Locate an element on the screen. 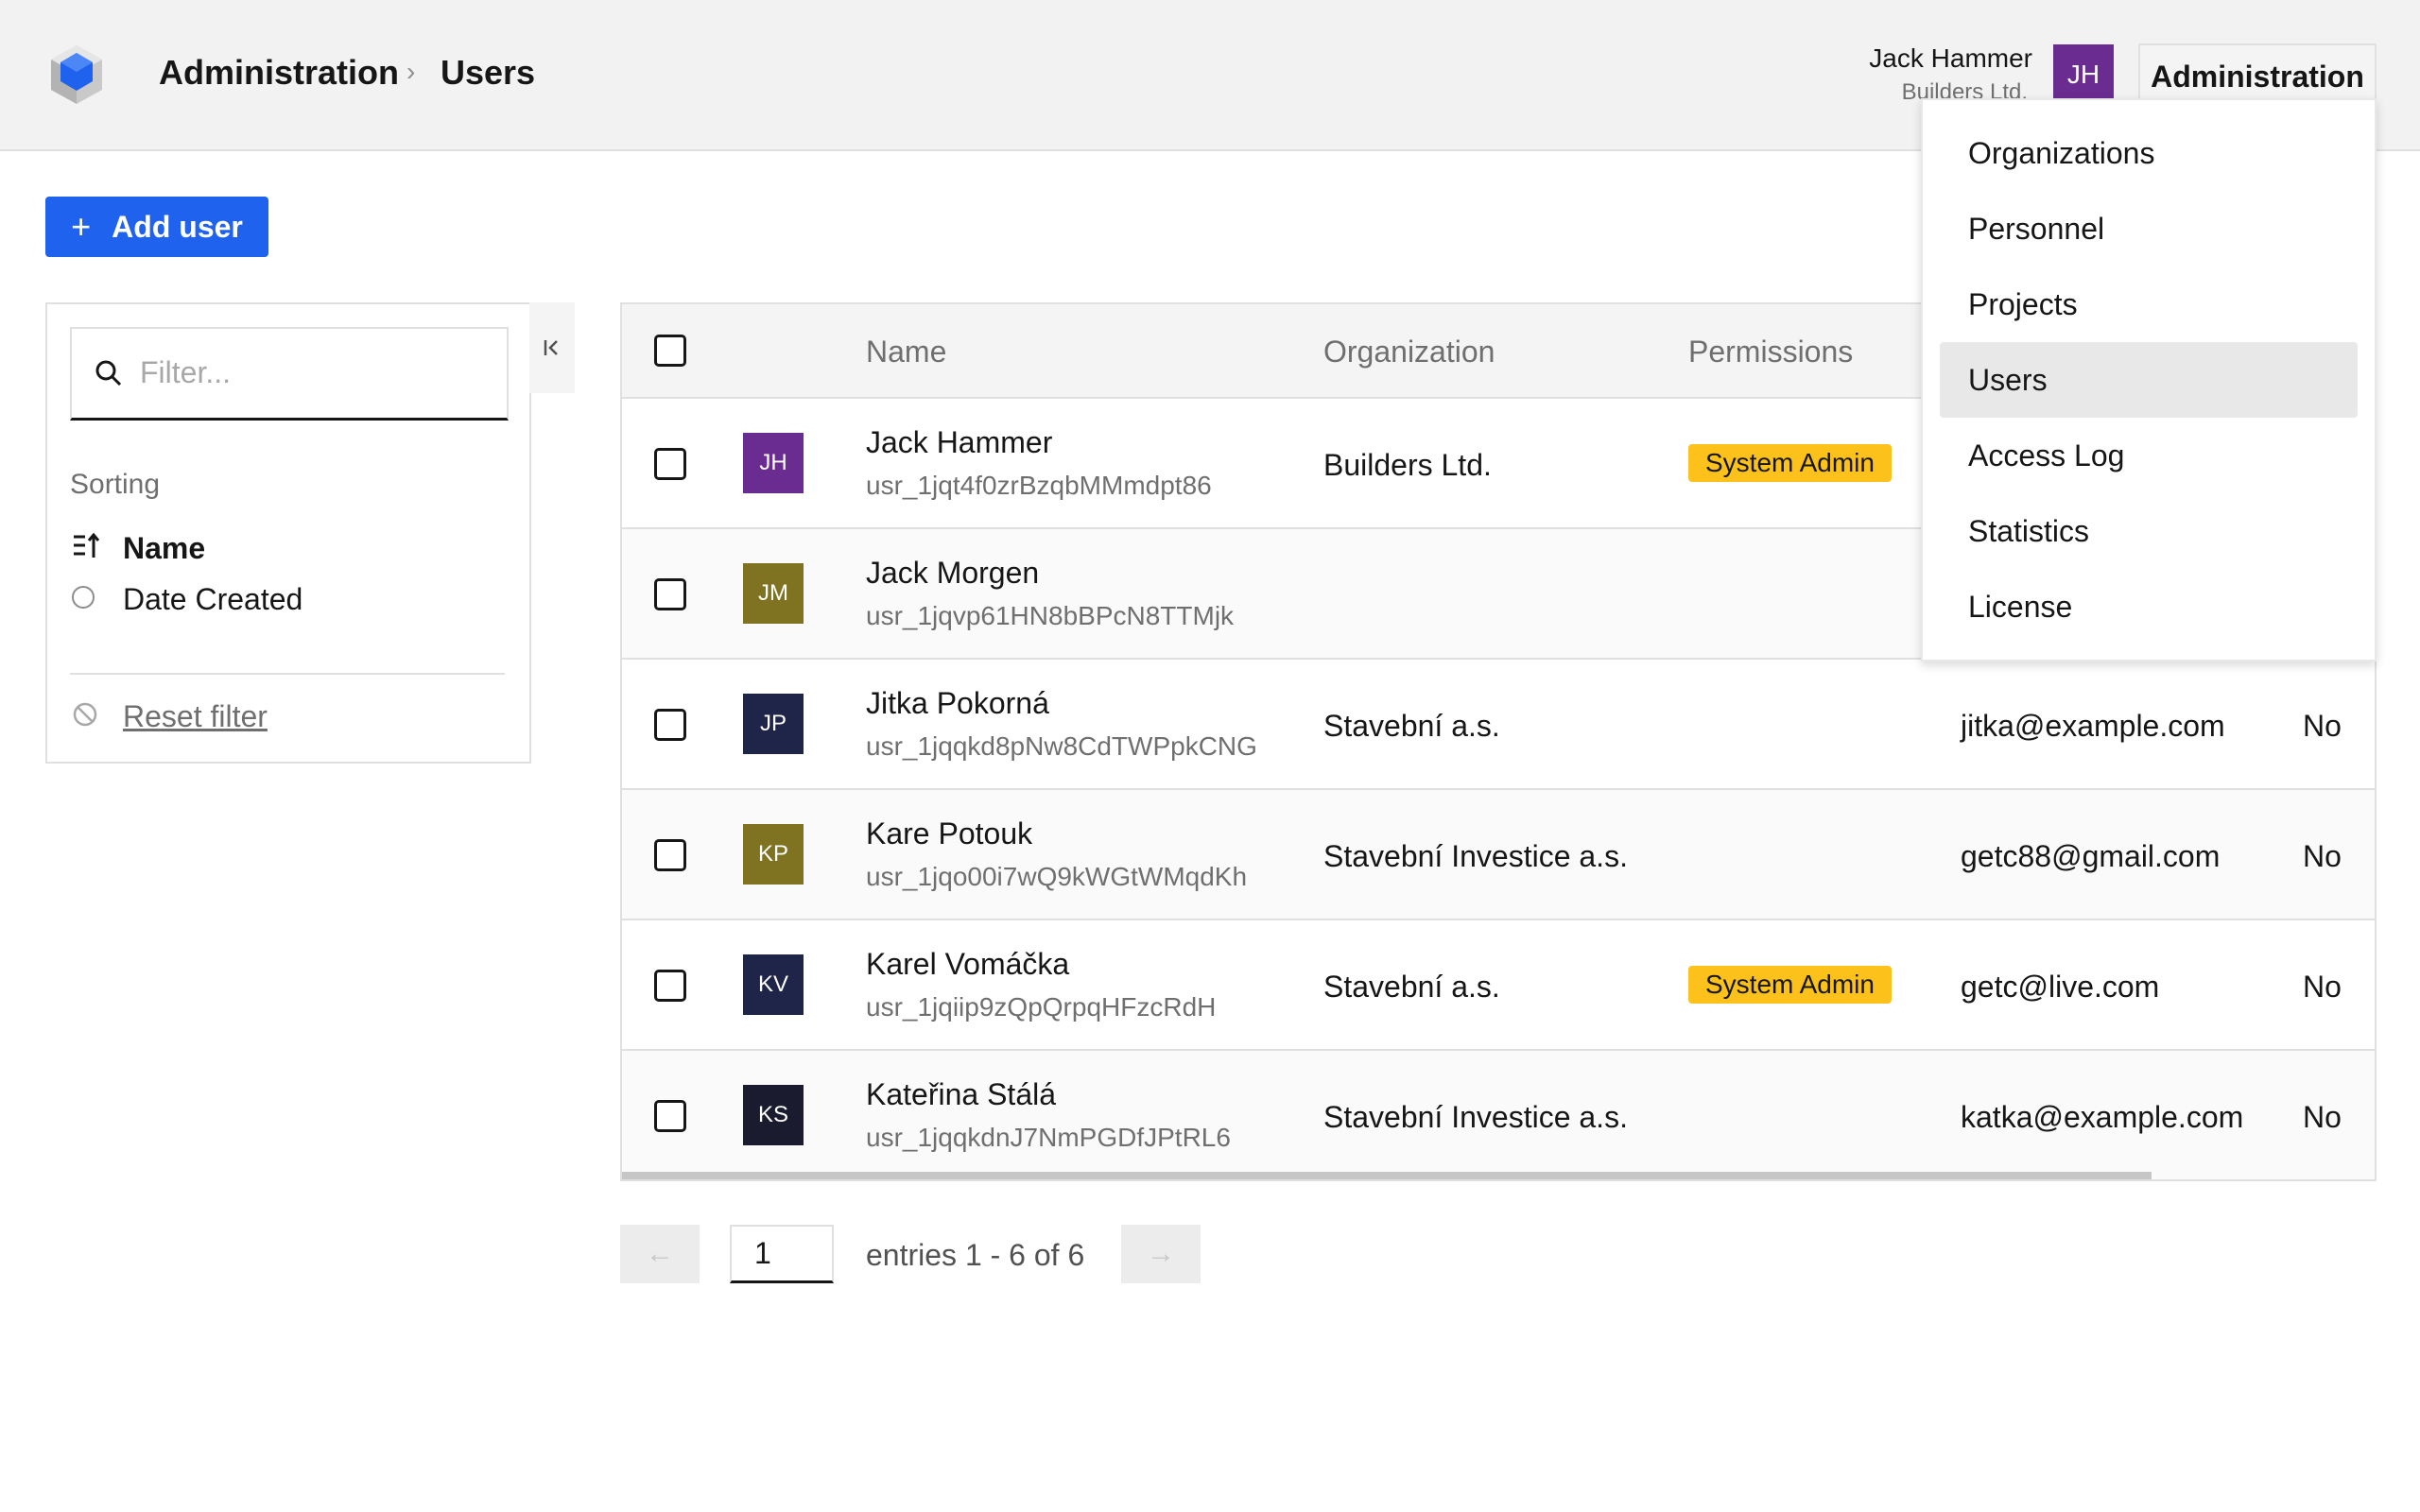 The height and width of the screenshot is (1512, 2420). user-name: Karel Vomáčka is located at coordinates (967, 964).